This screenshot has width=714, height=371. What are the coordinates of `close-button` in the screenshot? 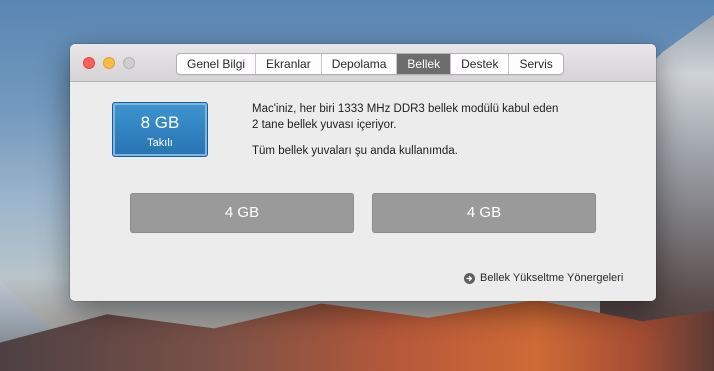 It's located at (89, 63).